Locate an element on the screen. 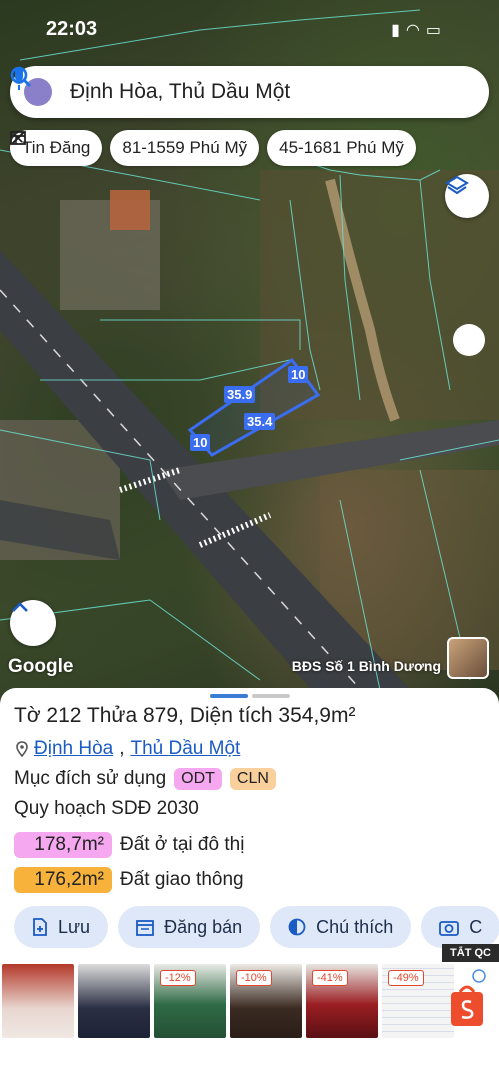 The height and width of the screenshot is (1080, 499). save-button: Lưu is located at coordinates (61, 927).